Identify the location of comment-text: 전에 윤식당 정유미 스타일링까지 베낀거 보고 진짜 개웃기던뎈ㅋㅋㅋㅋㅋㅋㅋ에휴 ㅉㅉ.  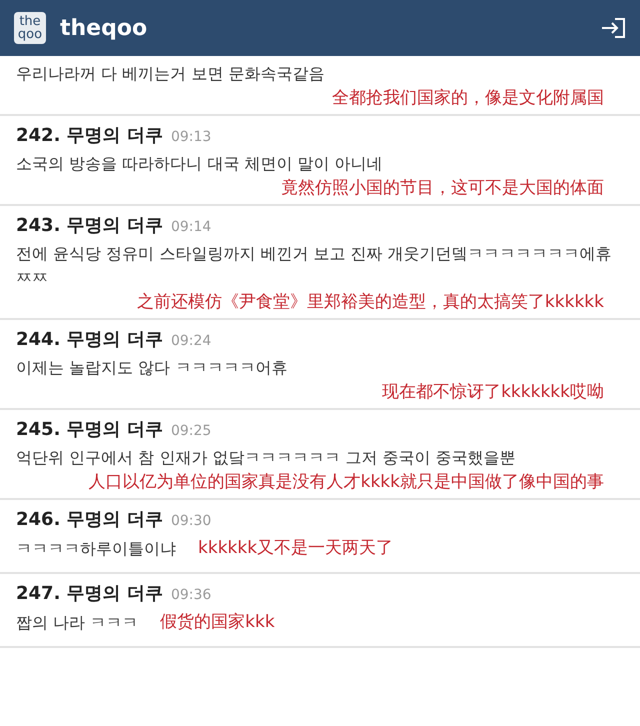
(314, 265).